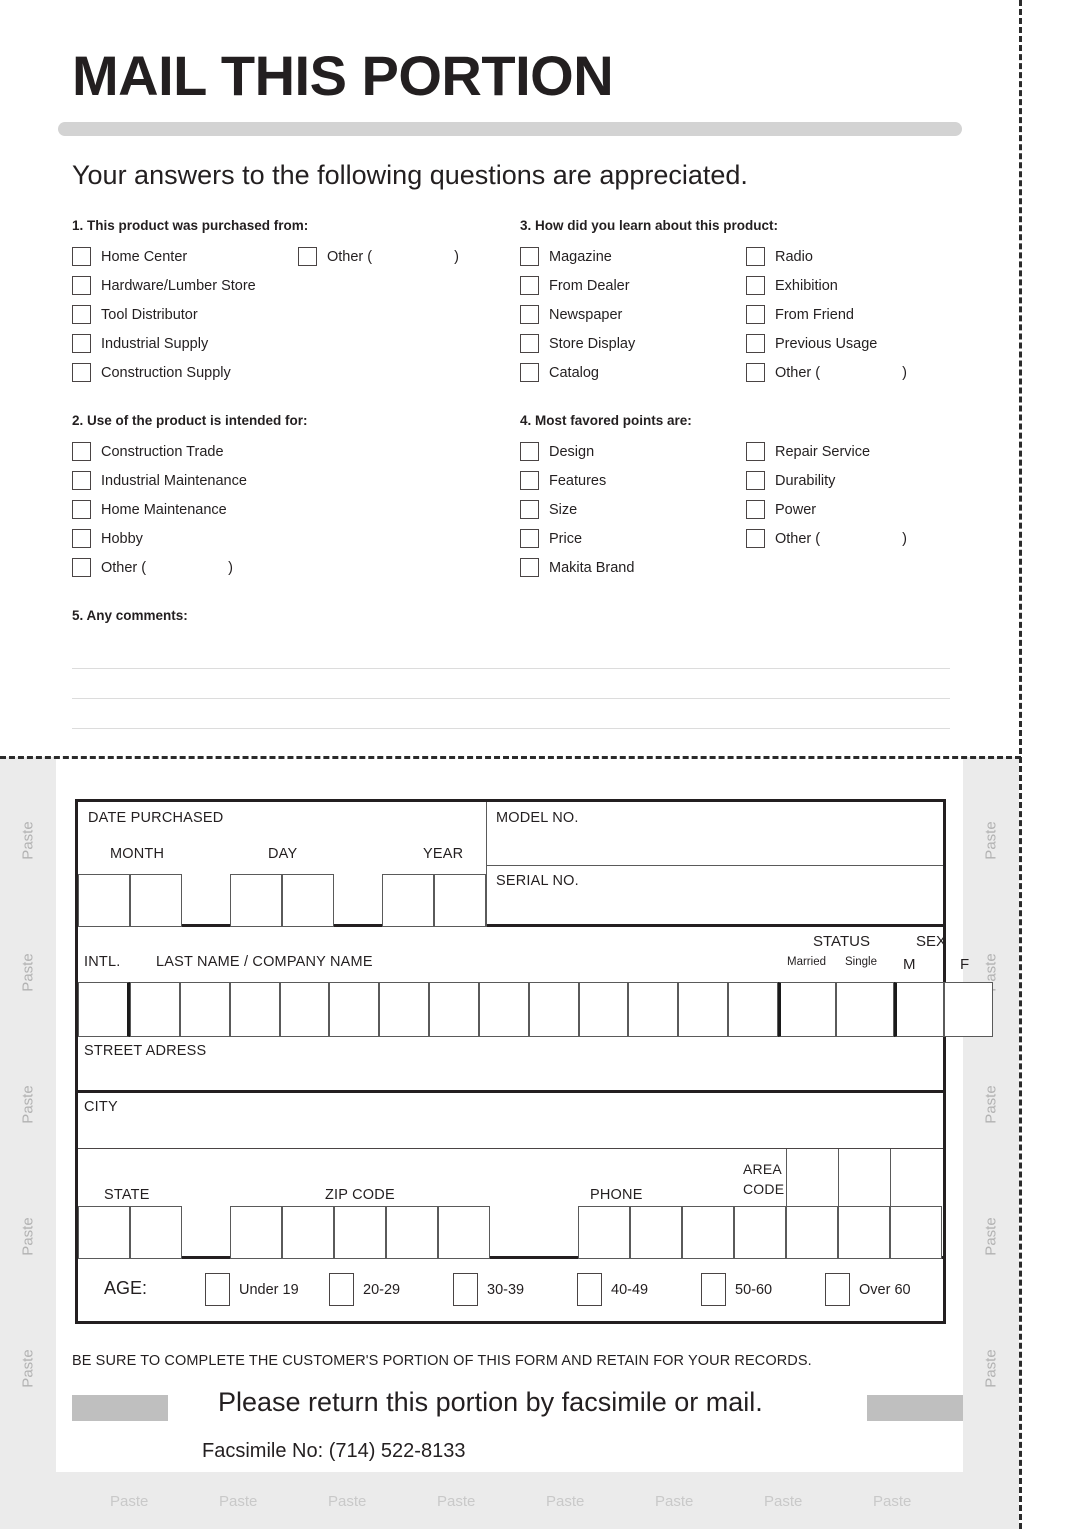  Describe the element at coordinates (800, 314) in the screenshot. I see `option-q3-right-2: From Friend` at that location.